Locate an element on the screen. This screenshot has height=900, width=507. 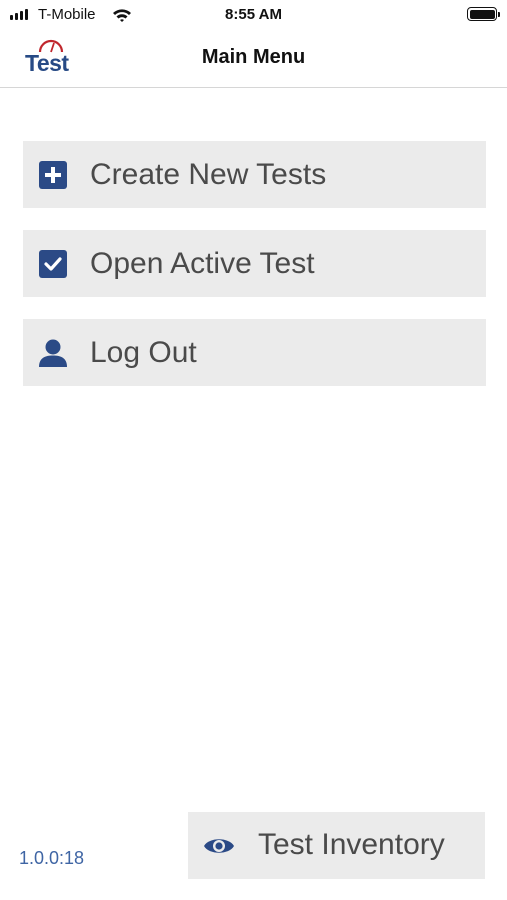
nav-bar: Test Main Menu is located at coordinates (253, 59).